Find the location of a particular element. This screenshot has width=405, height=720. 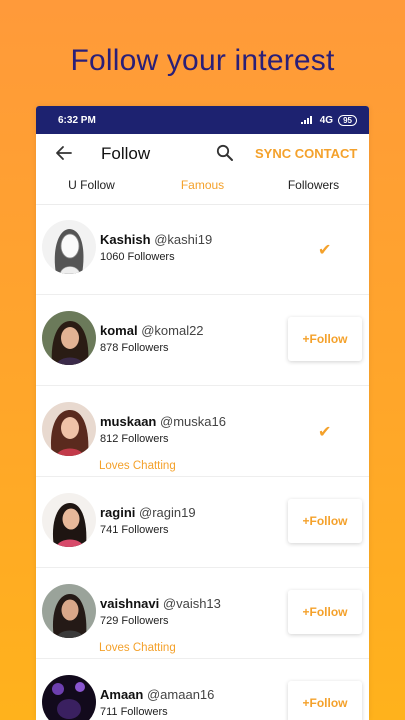

user-name-line: vaishnavi @vaish13 is located at coordinates (160, 603).